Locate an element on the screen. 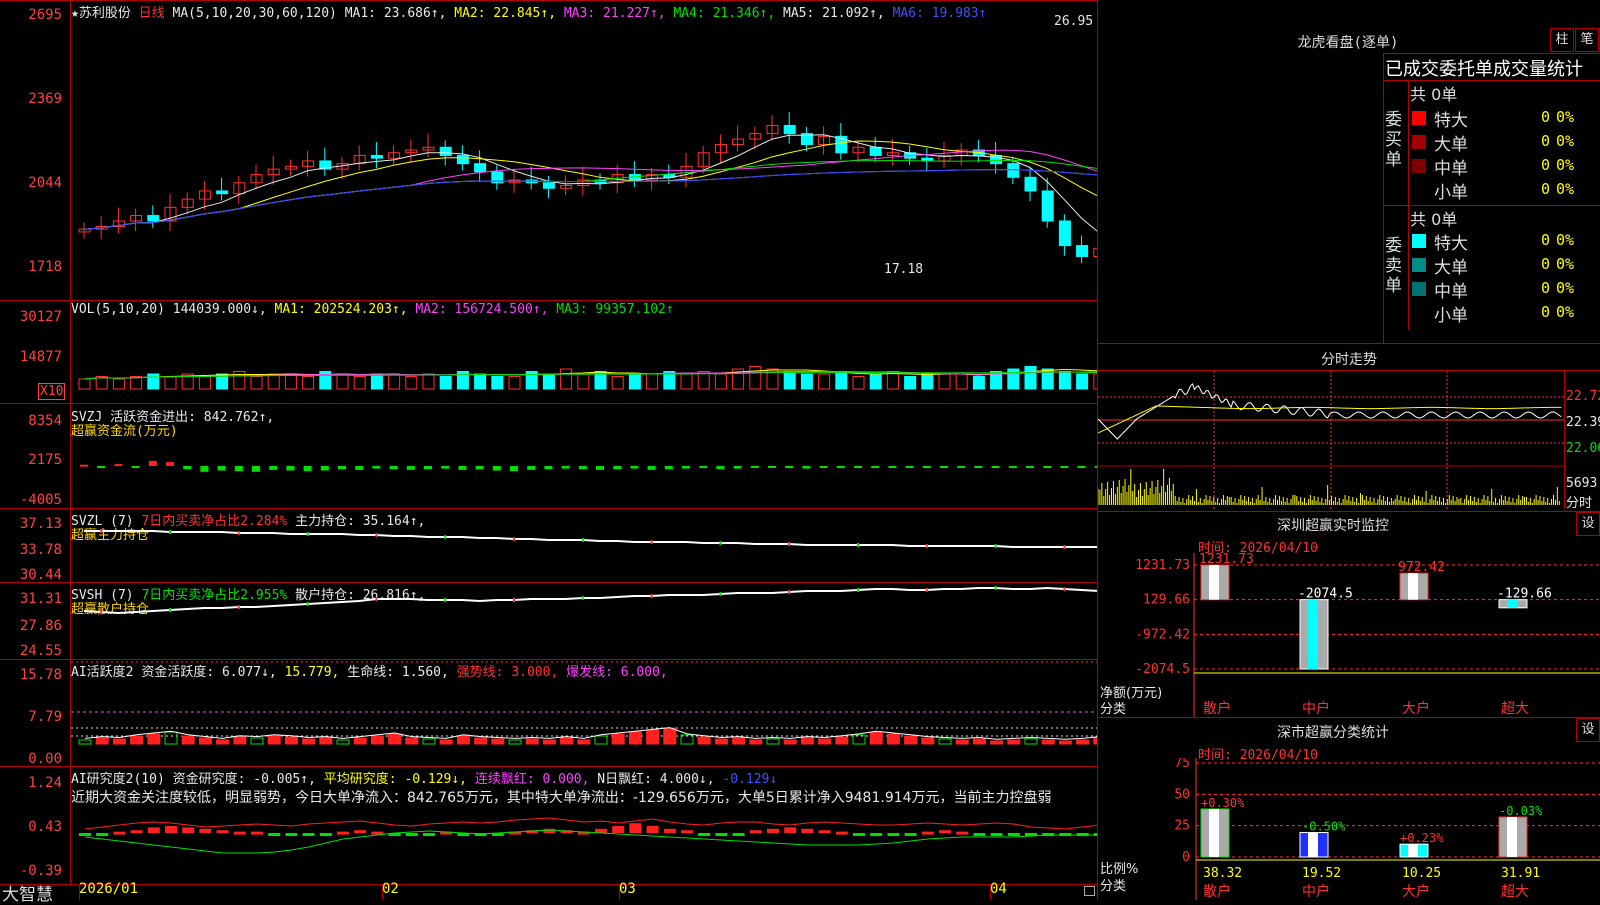 The image size is (1600, 905). ratio-change-label: +0.23% is located at coordinates (1422, 838).